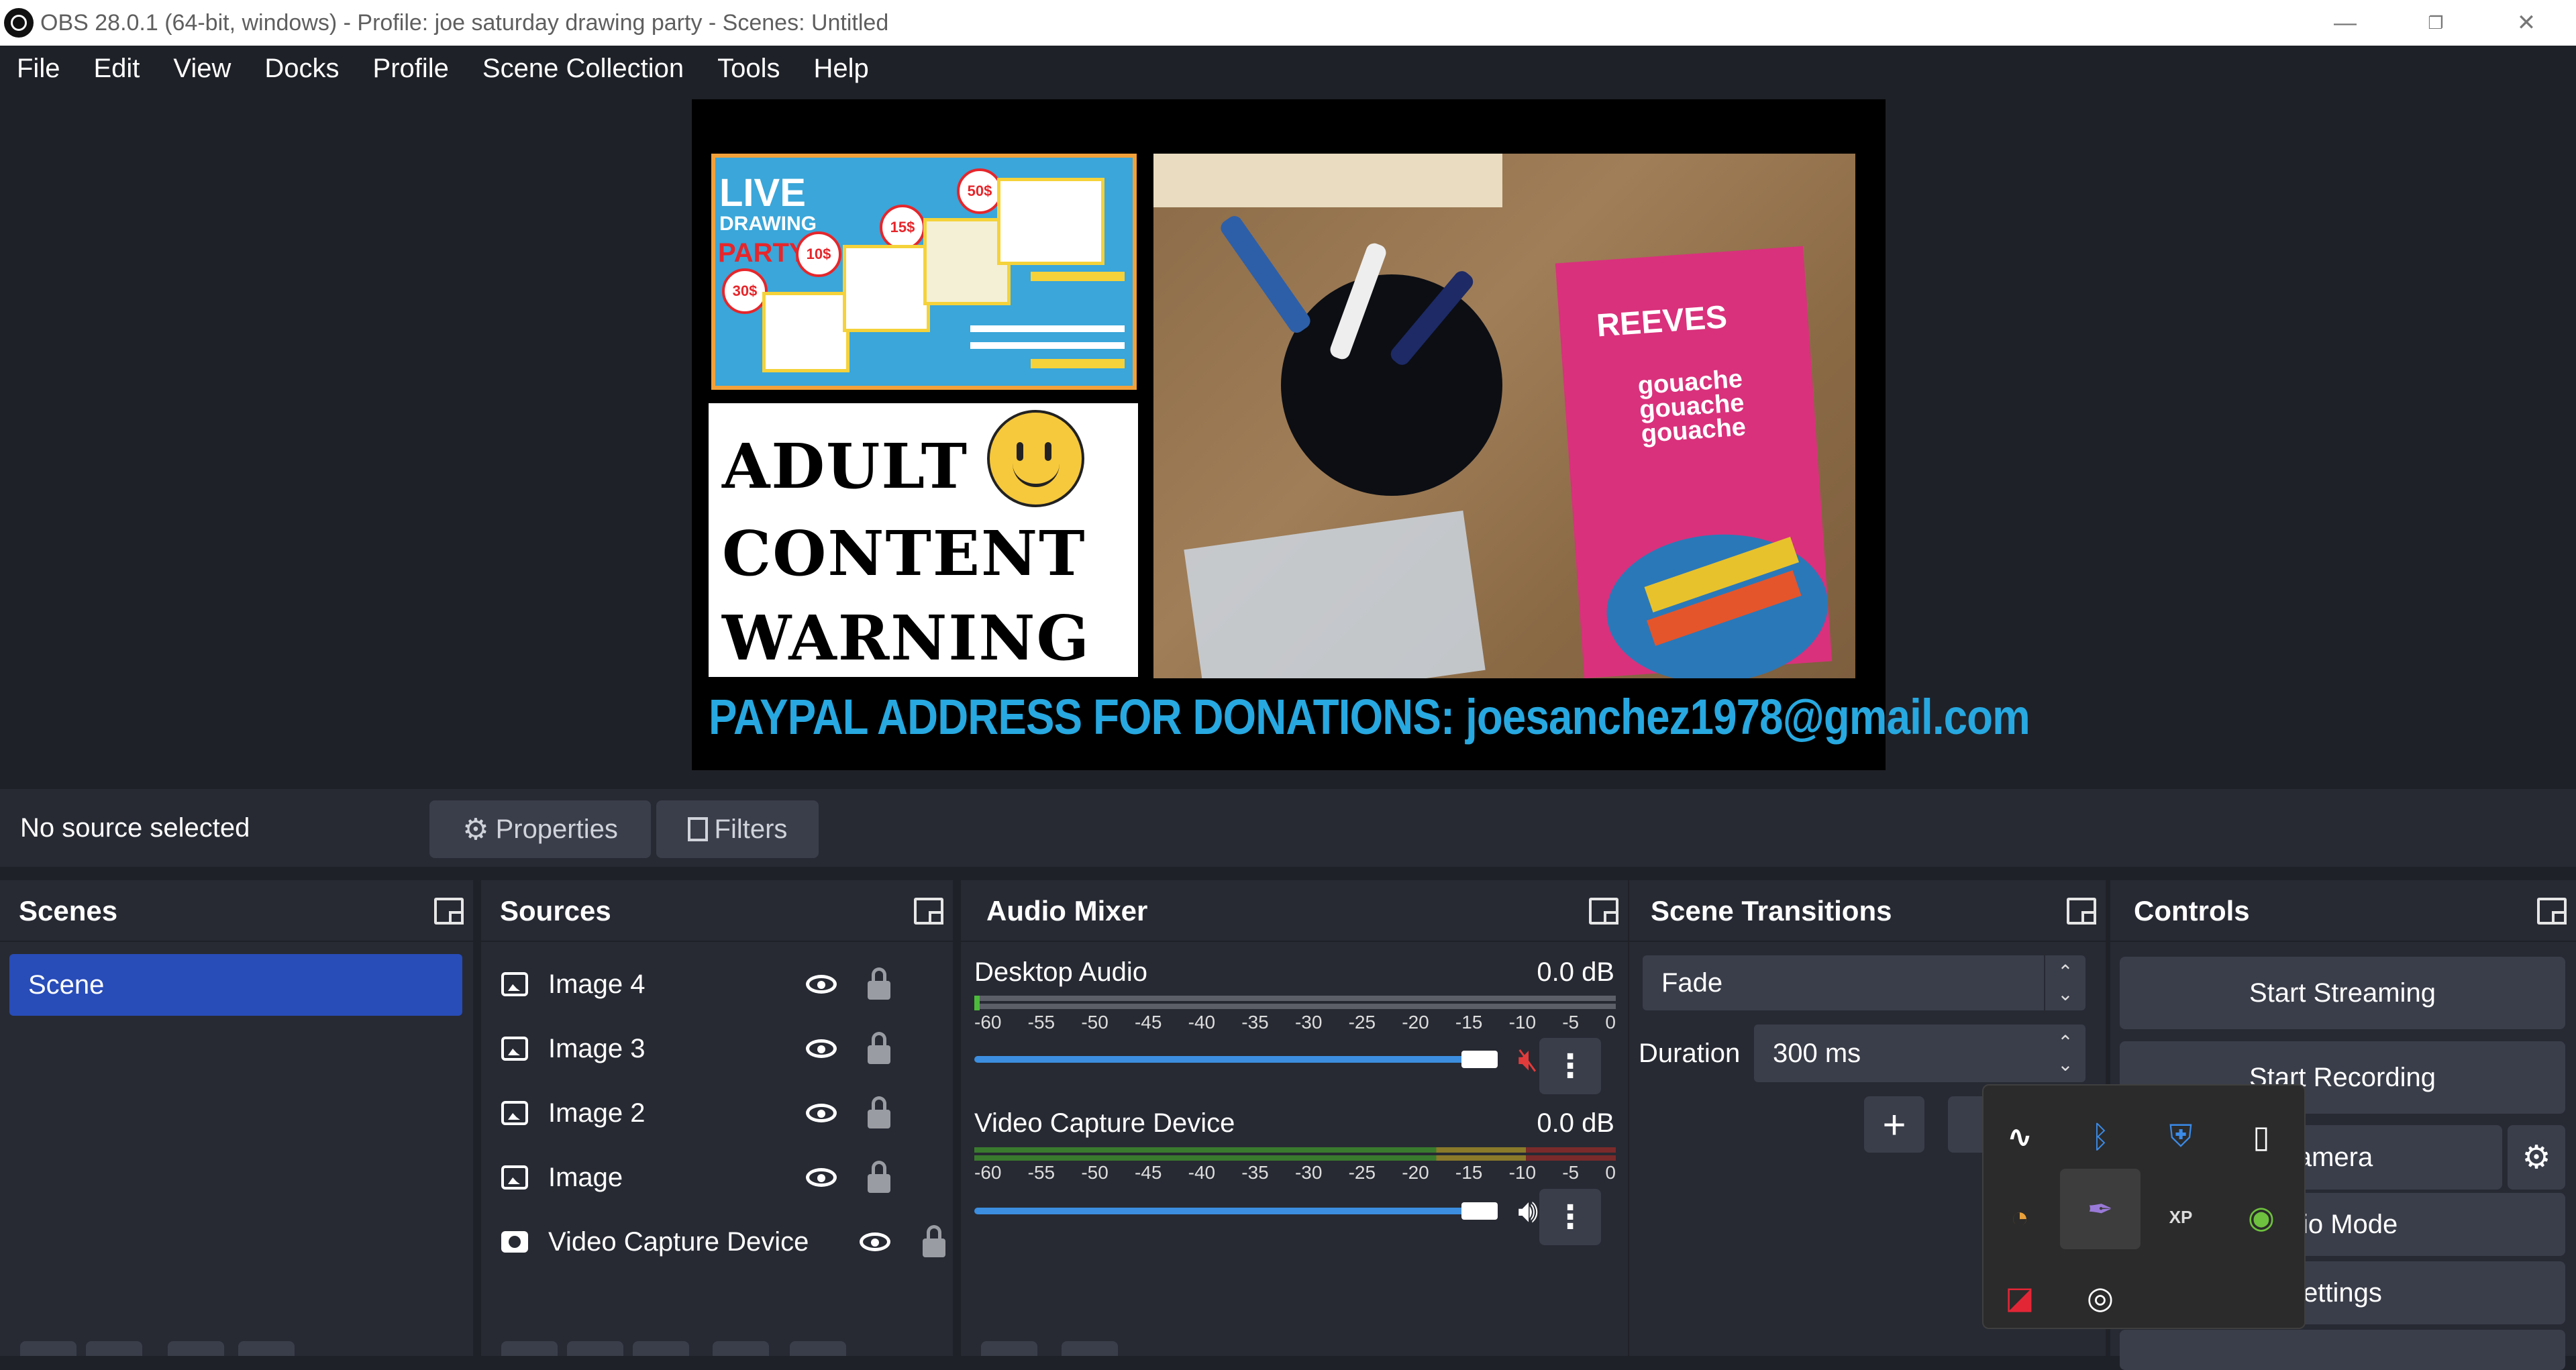  I want to click on move-scene-up-button, so click(196, 1348).